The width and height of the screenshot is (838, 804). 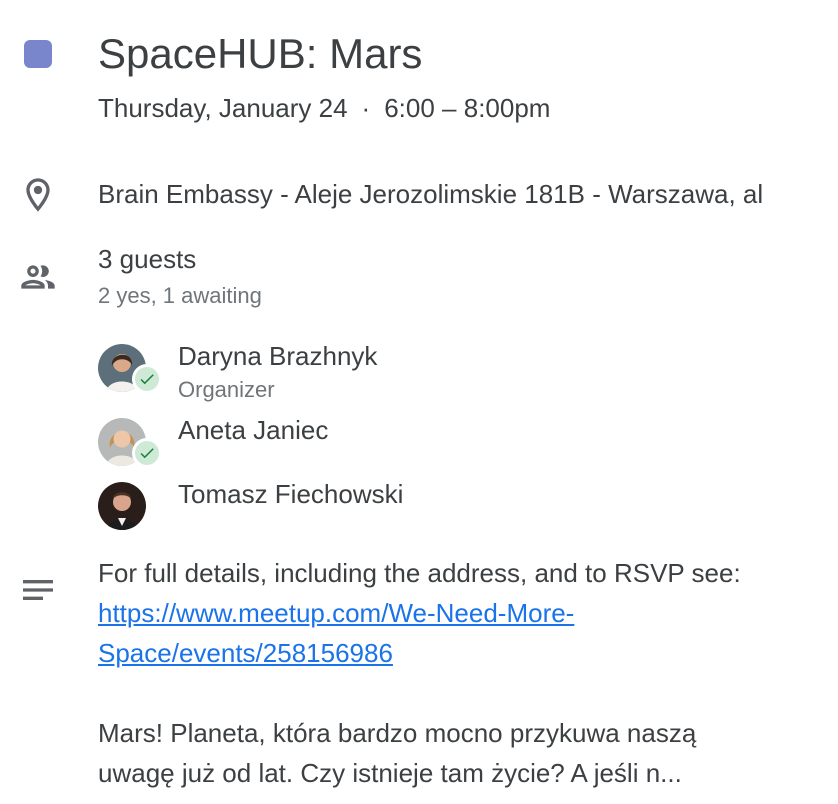 I want to click on event-time: 6:00 – 8:00pm, so click(x=467, y=108).